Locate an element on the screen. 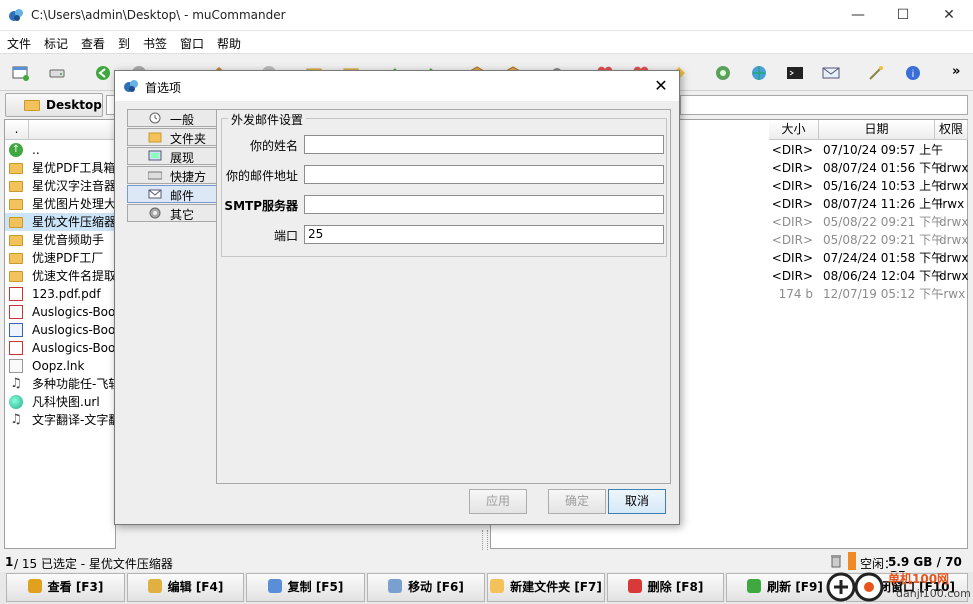 This screenshot has height=604, width=973. name-field is located at coordinates (484, 144).